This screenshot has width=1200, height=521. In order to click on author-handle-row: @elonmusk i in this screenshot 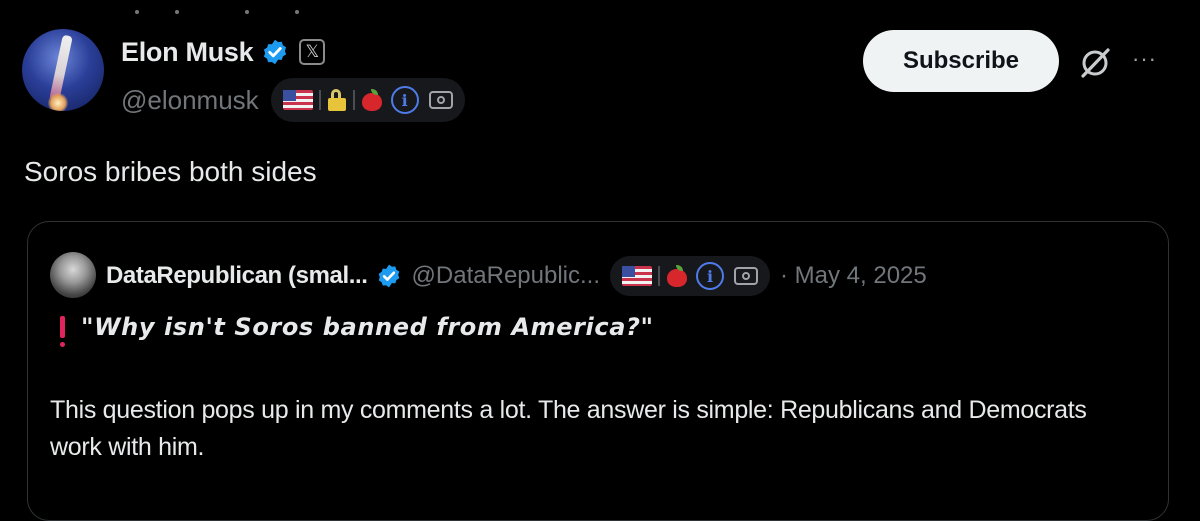, I will do `click(293, 100)`.